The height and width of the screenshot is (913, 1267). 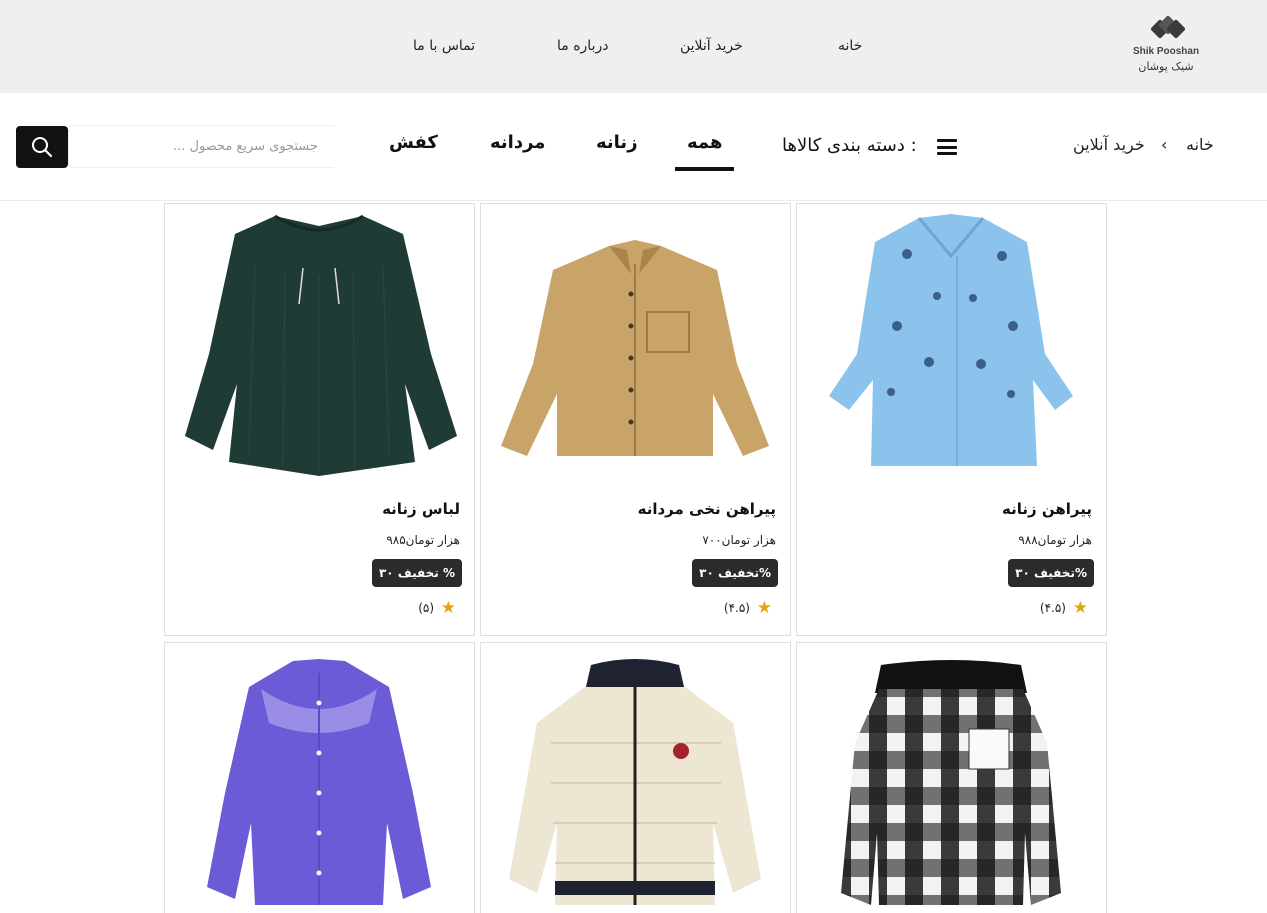 What do you see at coordinates (617, 142) in the screenshot?
I see `tab-women: زنانه` at bounding box center [617, 142].